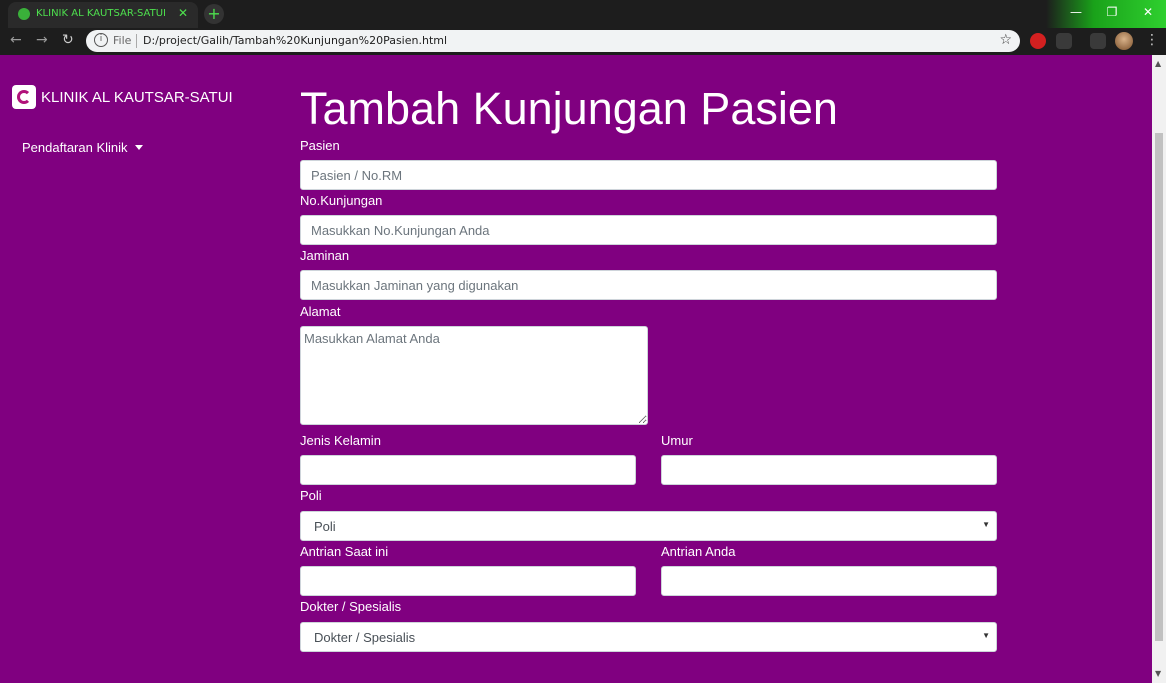 The image size is (1166, 683). I want to click on alamat-label: Alamat, so click(320, 311).